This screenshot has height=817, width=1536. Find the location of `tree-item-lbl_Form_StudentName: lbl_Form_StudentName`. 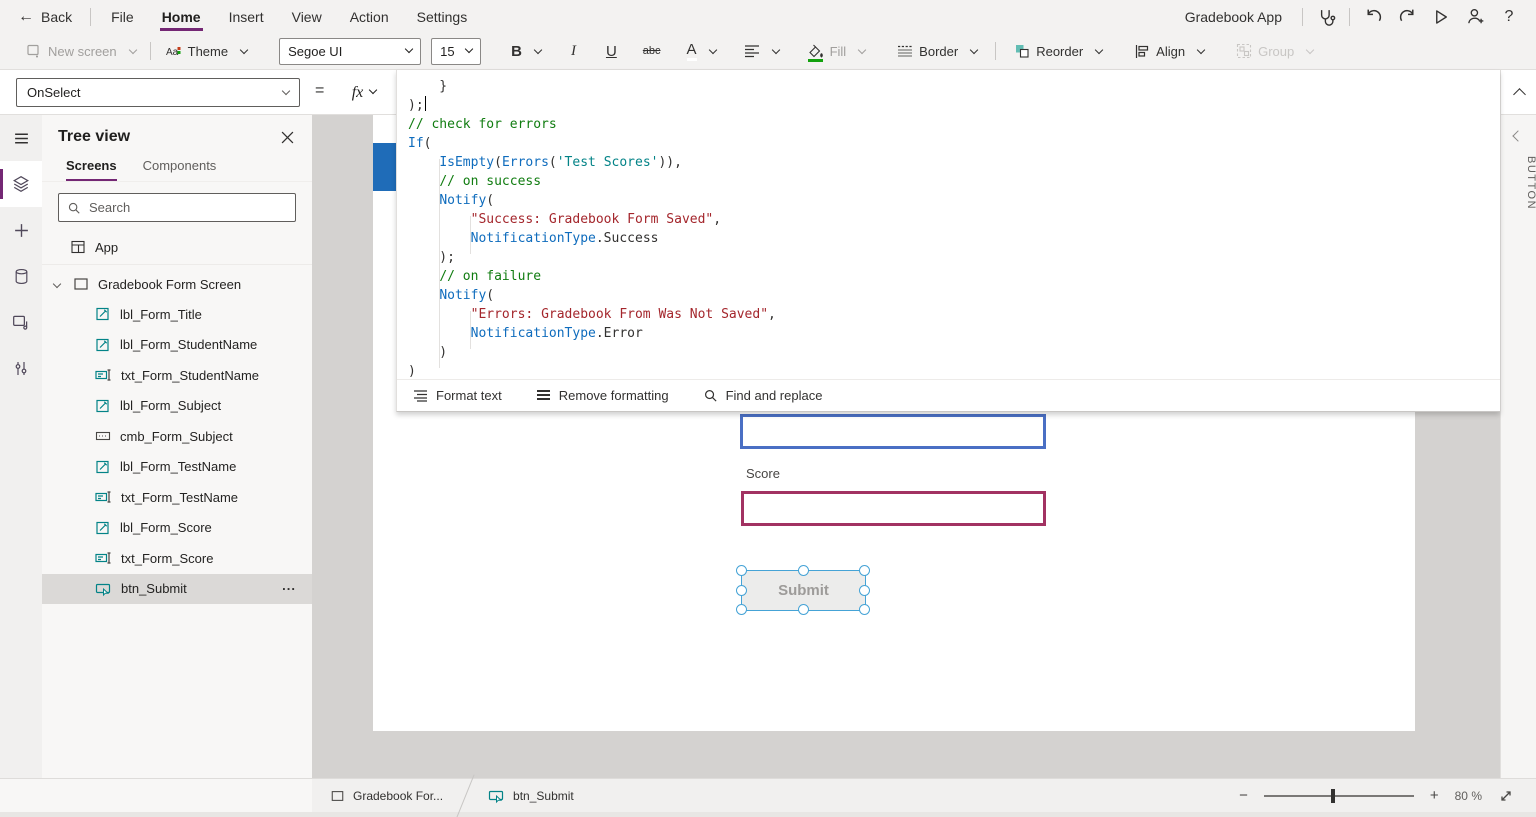

tree-item-lbl_Form_StudentName: lbl_Form_StudentName is located at coordinates (177, 345).